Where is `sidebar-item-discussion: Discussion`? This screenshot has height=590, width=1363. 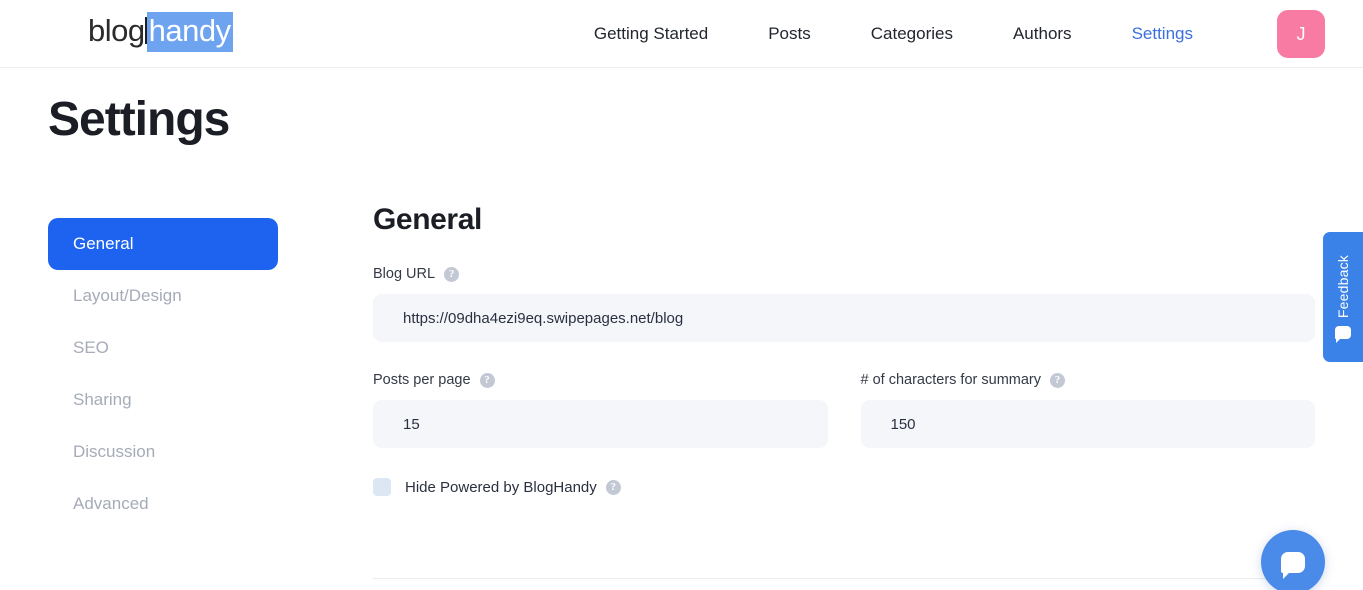 sidebar-item-discussion: Discussion is located at coordinates (163, 452).